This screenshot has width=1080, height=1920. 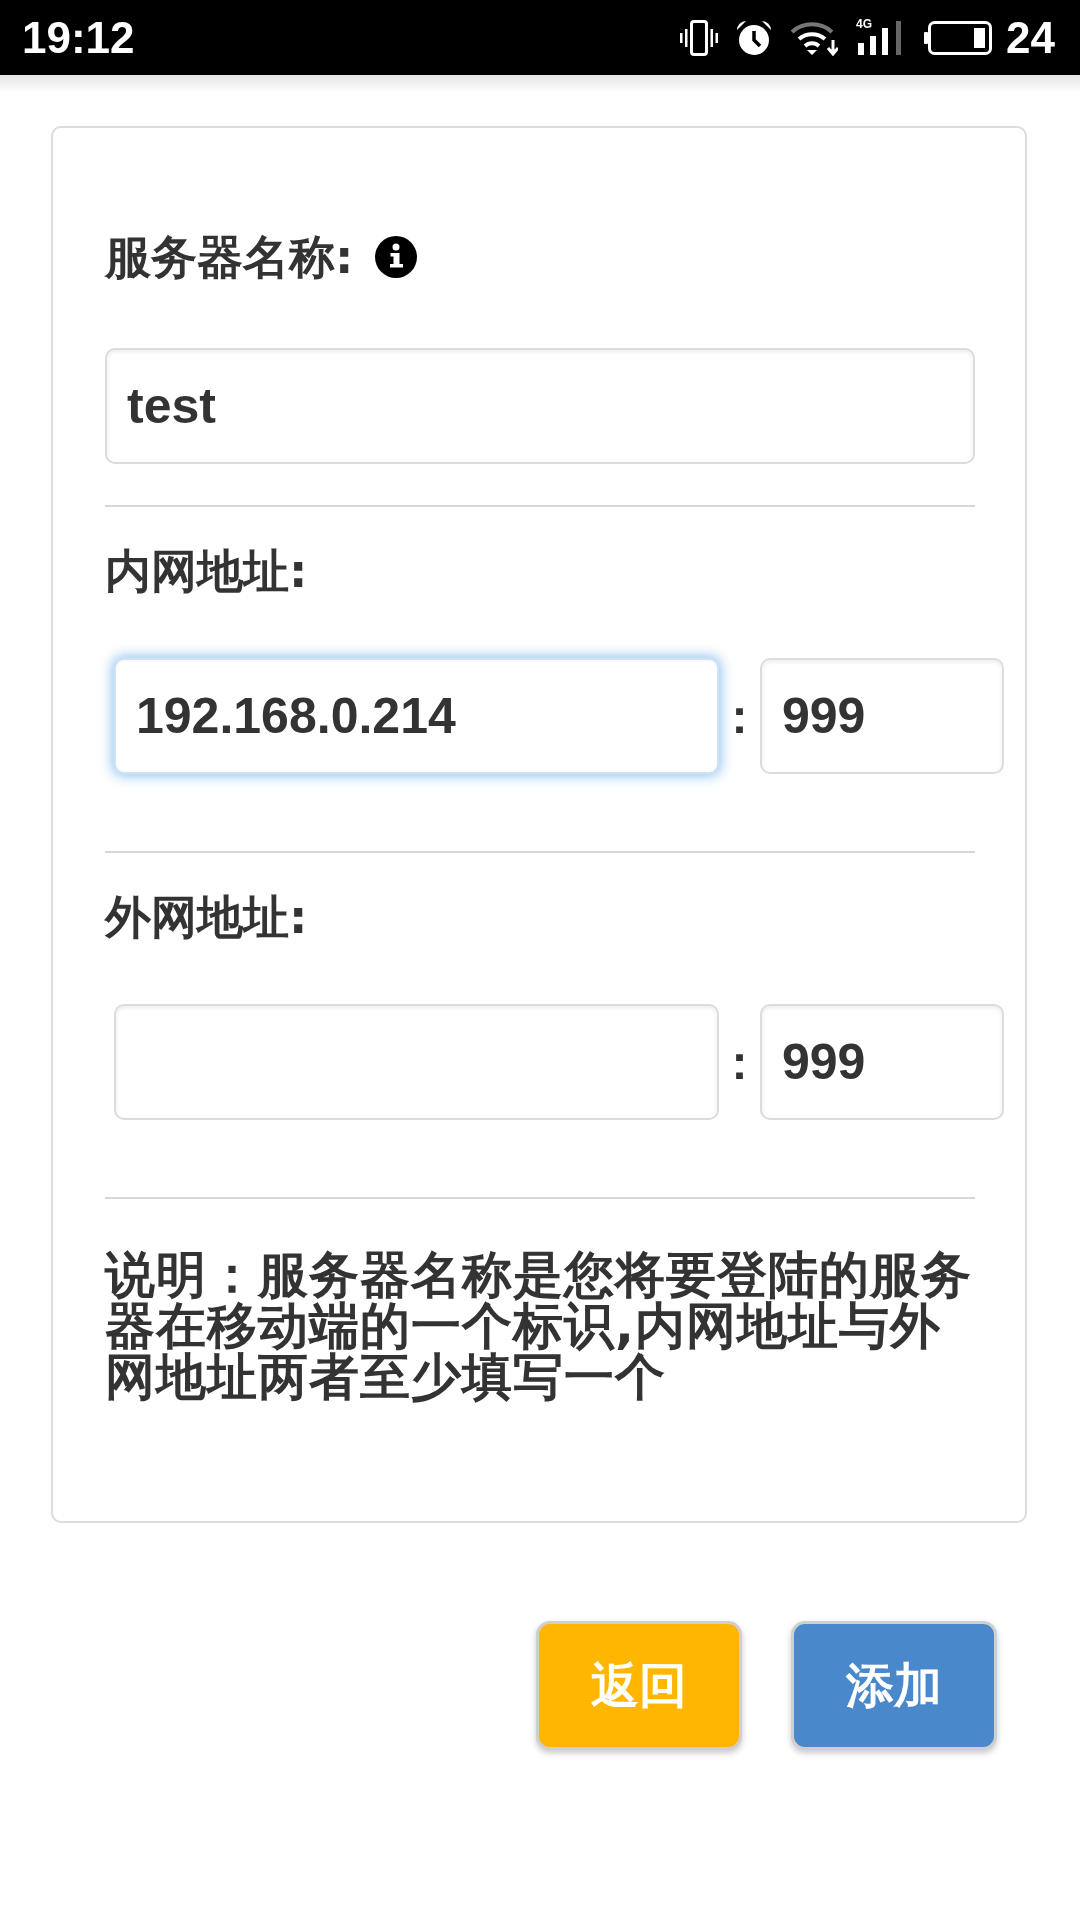 I want to click on address-field: 192.168.0.214, so click(x=416, y=716).